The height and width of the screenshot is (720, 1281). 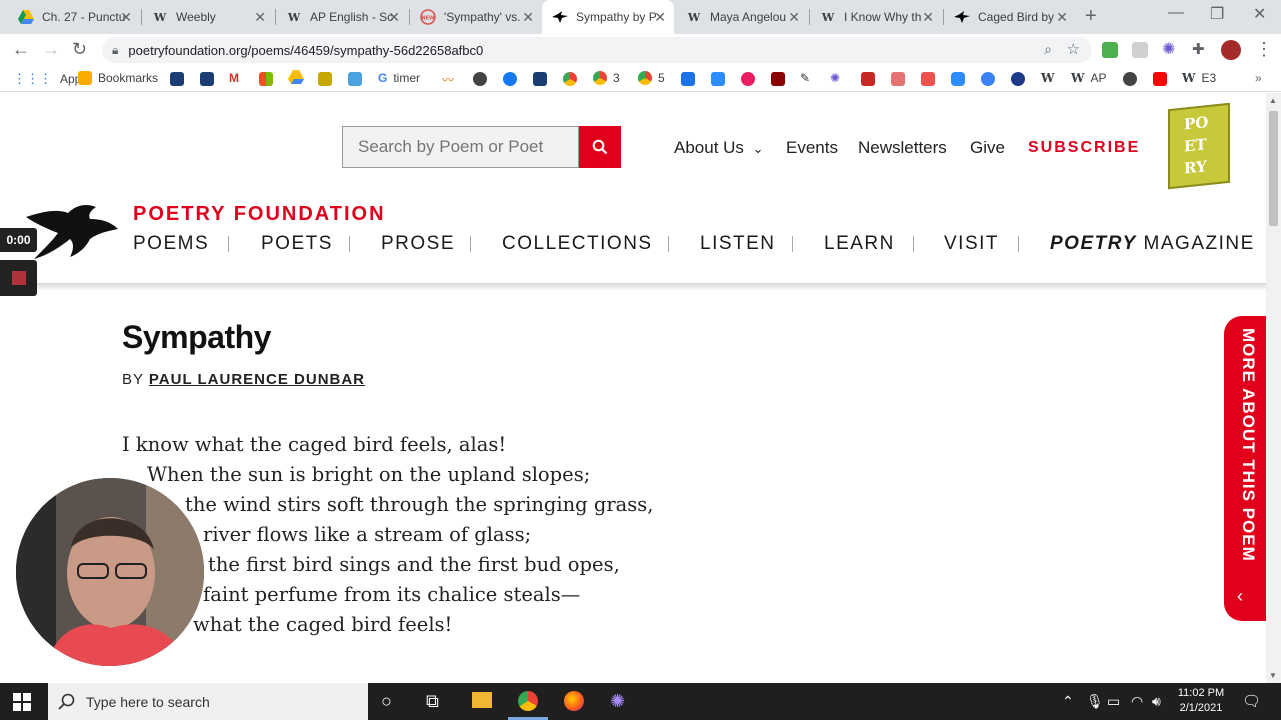 I want to click on k-icon, so click(x=1018, y=79).